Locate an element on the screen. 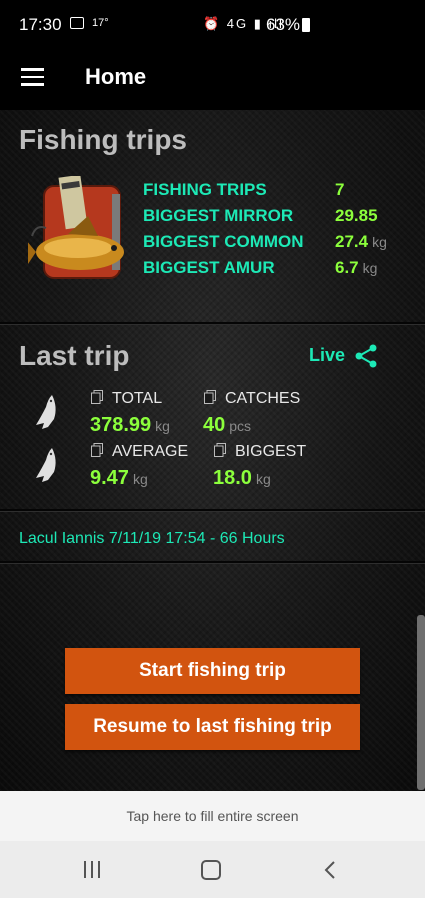 Image resolution: width=425 pixels, height=898 pixels. back-icon is located at coordinates (331, 870).